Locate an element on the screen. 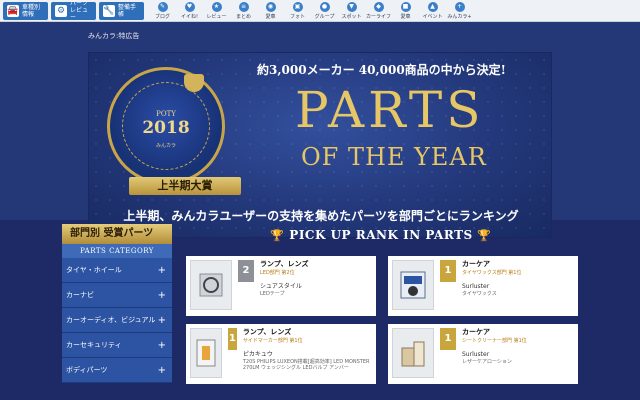  pickup-heading: 🏆 PICK UP RANK IN PARTS 🏆 is located at coordinates (381, 235).